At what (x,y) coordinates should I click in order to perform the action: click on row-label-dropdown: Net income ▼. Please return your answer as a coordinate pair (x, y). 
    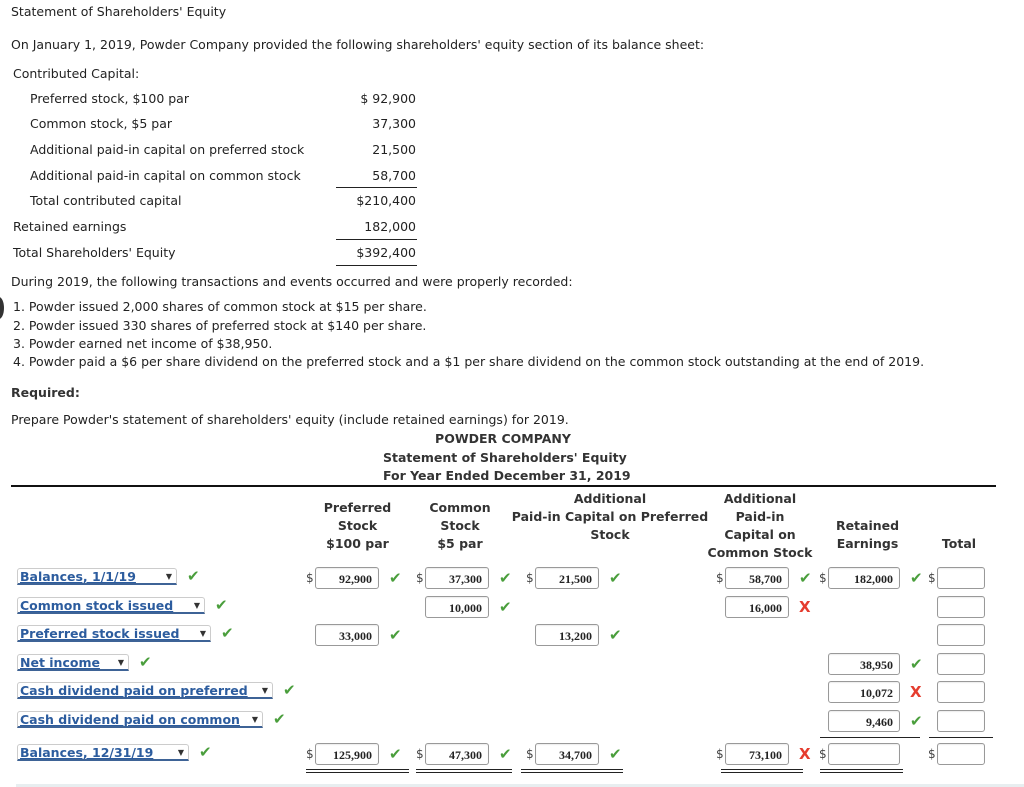
    Looking at the image, I should click on (73, 662).